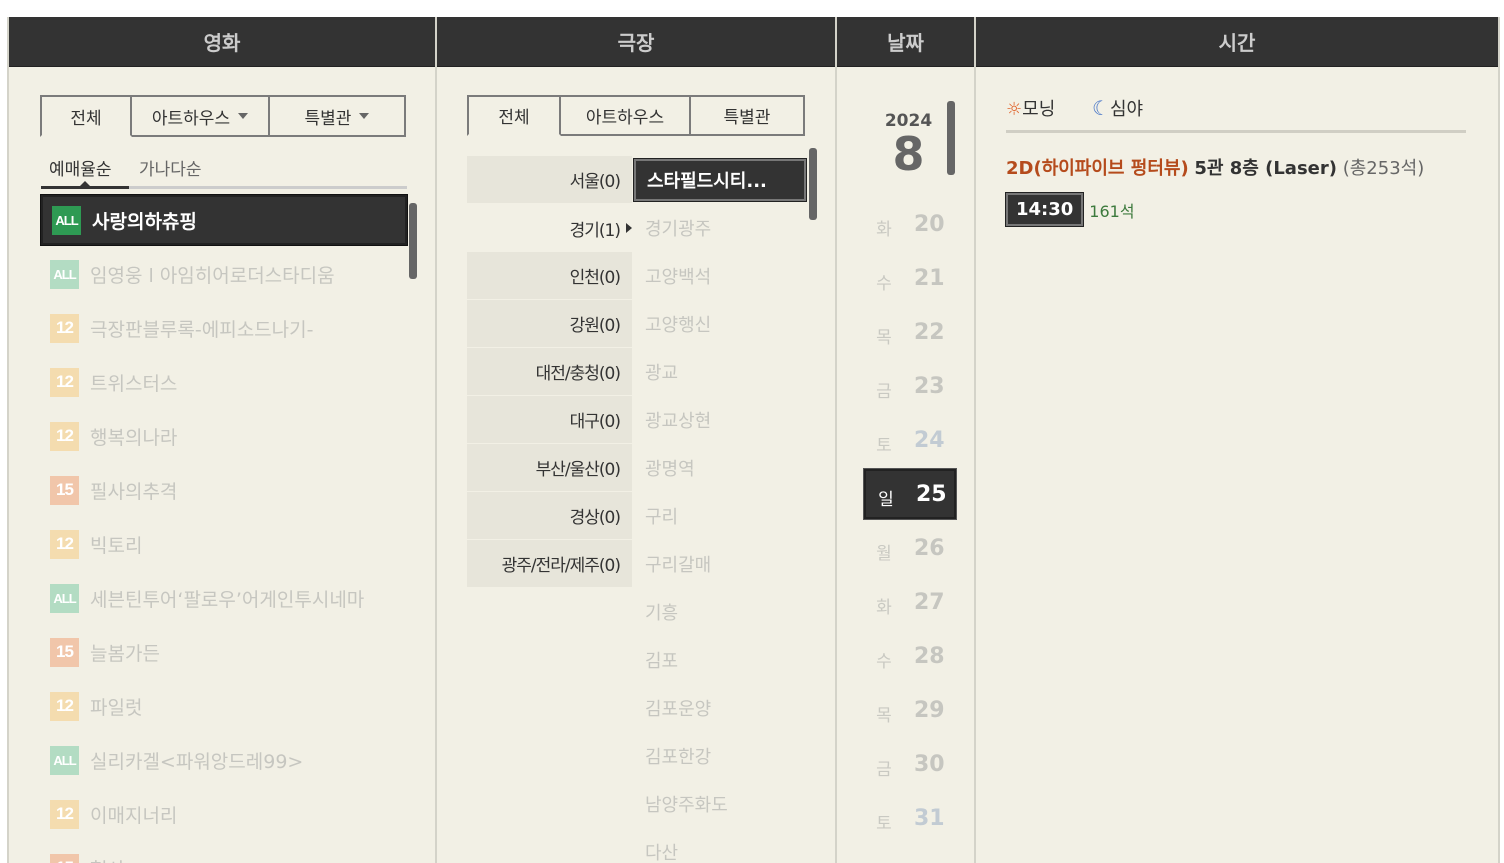 This screenshot has width=1504, height=863. What do you see at coordinates (884, 337) in the screenshot?
I see `date-weekday: 목` at bounding box center [884, 337].